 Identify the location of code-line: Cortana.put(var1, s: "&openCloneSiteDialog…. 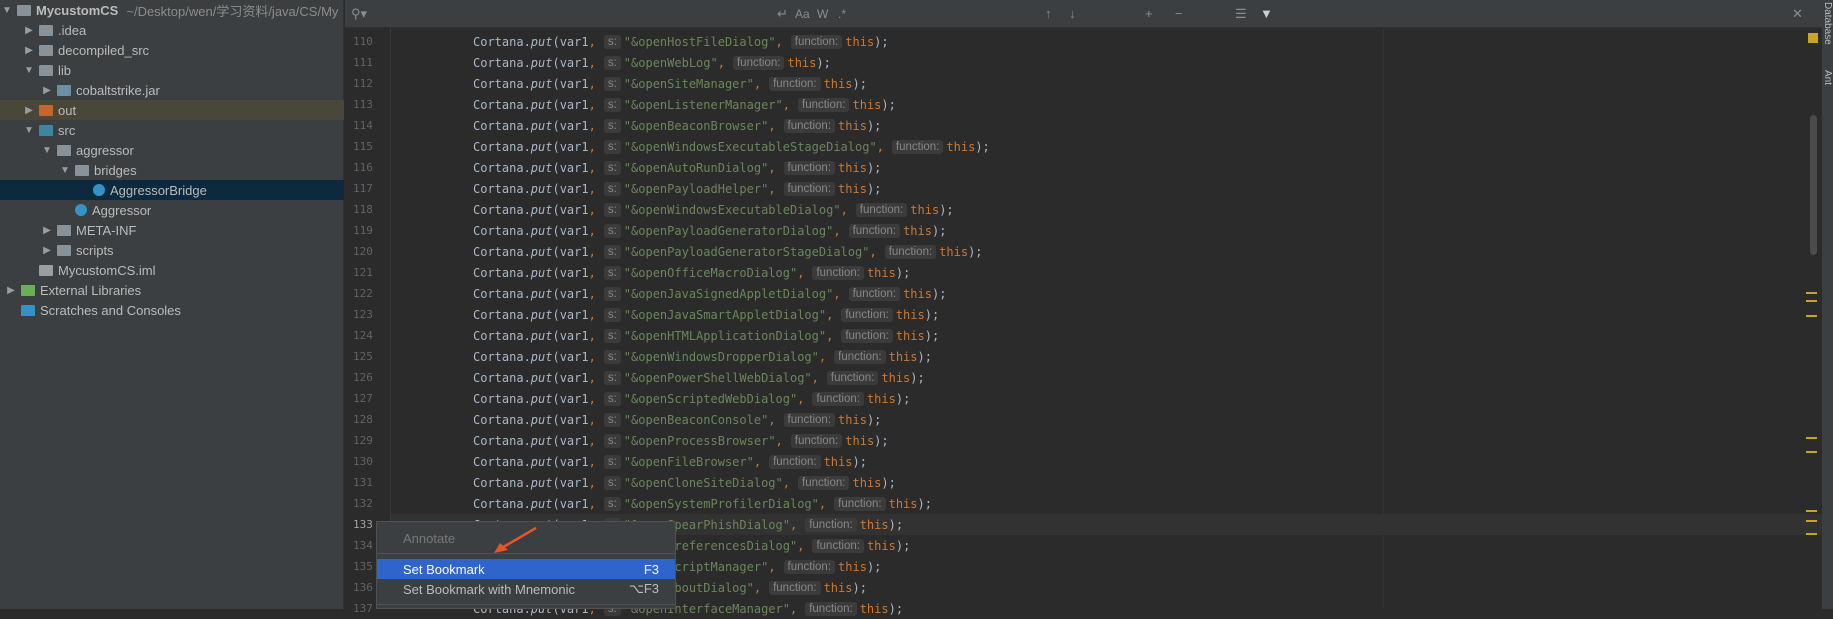
(684, 482).